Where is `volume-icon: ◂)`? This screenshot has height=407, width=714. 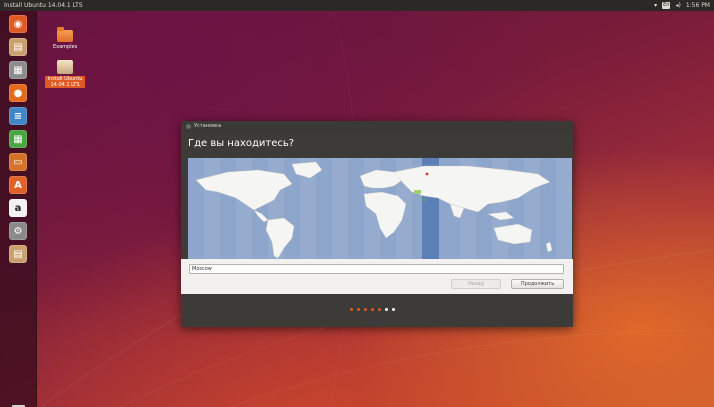
volume-icon: ◂) is located at coordinates (677, 5).